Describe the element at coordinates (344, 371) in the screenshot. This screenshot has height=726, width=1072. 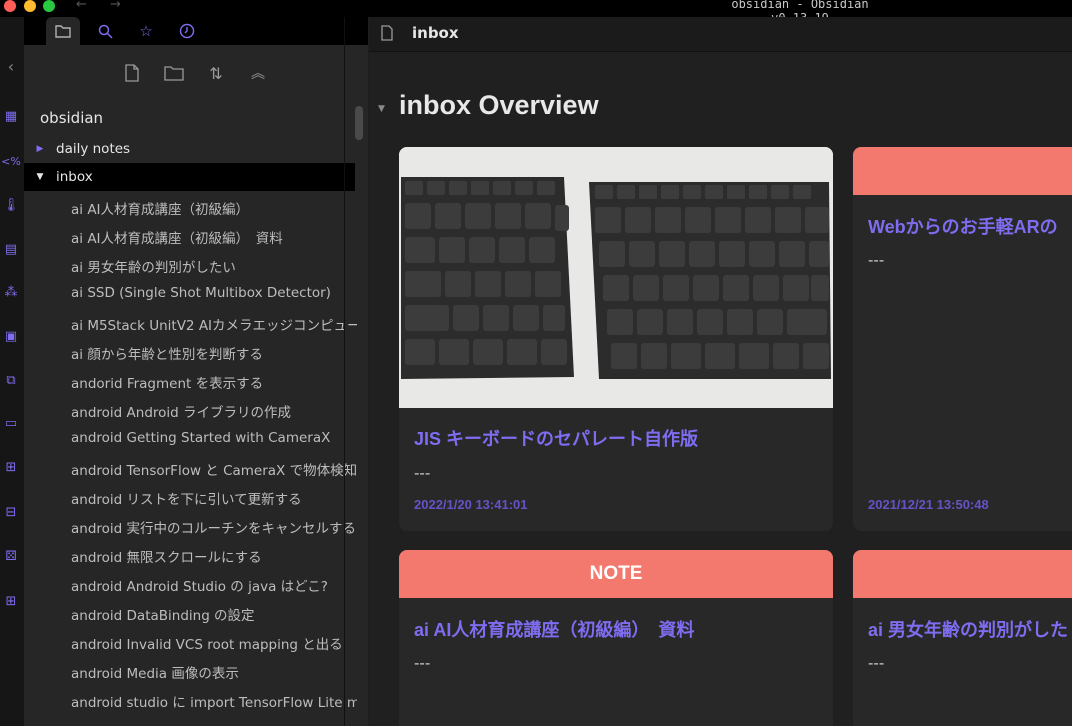
I see `pane-divider` at that location.